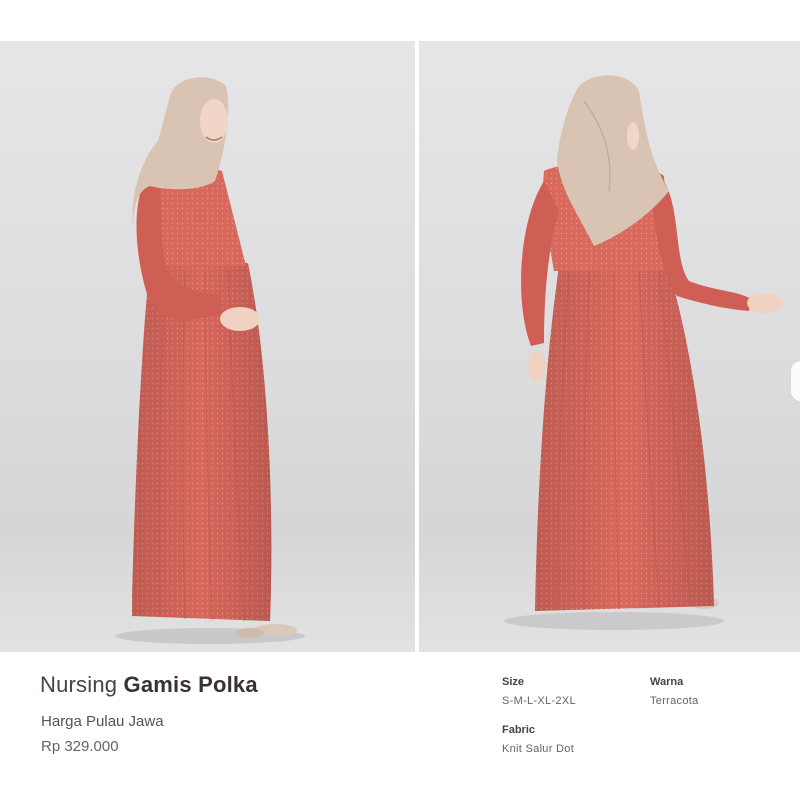 Image resolution: width=800 pixels, height=800 pixels. I want to click on size-value: S-M-L-XL-2XL, so click(539, 701).